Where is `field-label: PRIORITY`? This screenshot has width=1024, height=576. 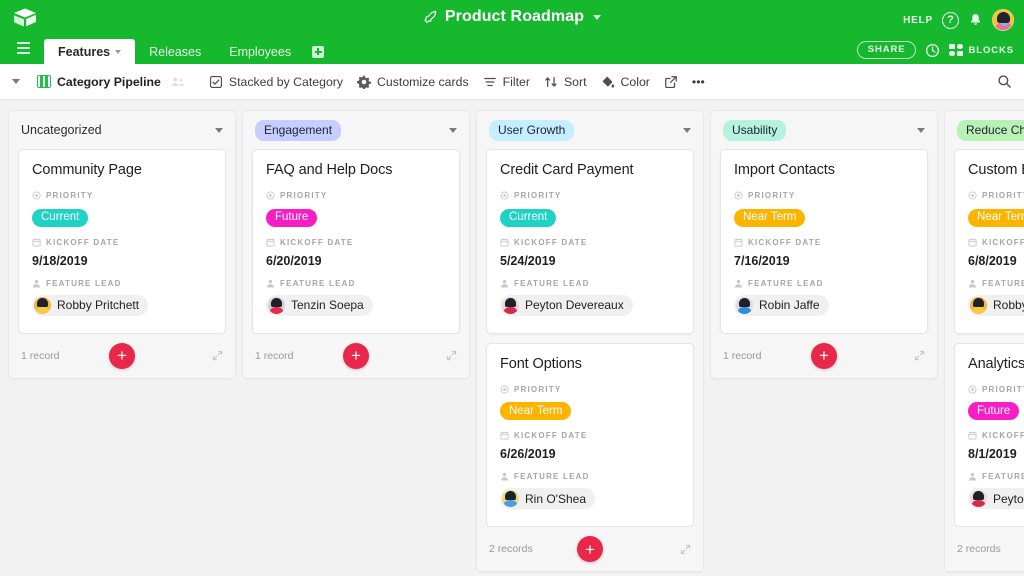 field-label: PRIORITY is located at coordinates (824, 195).